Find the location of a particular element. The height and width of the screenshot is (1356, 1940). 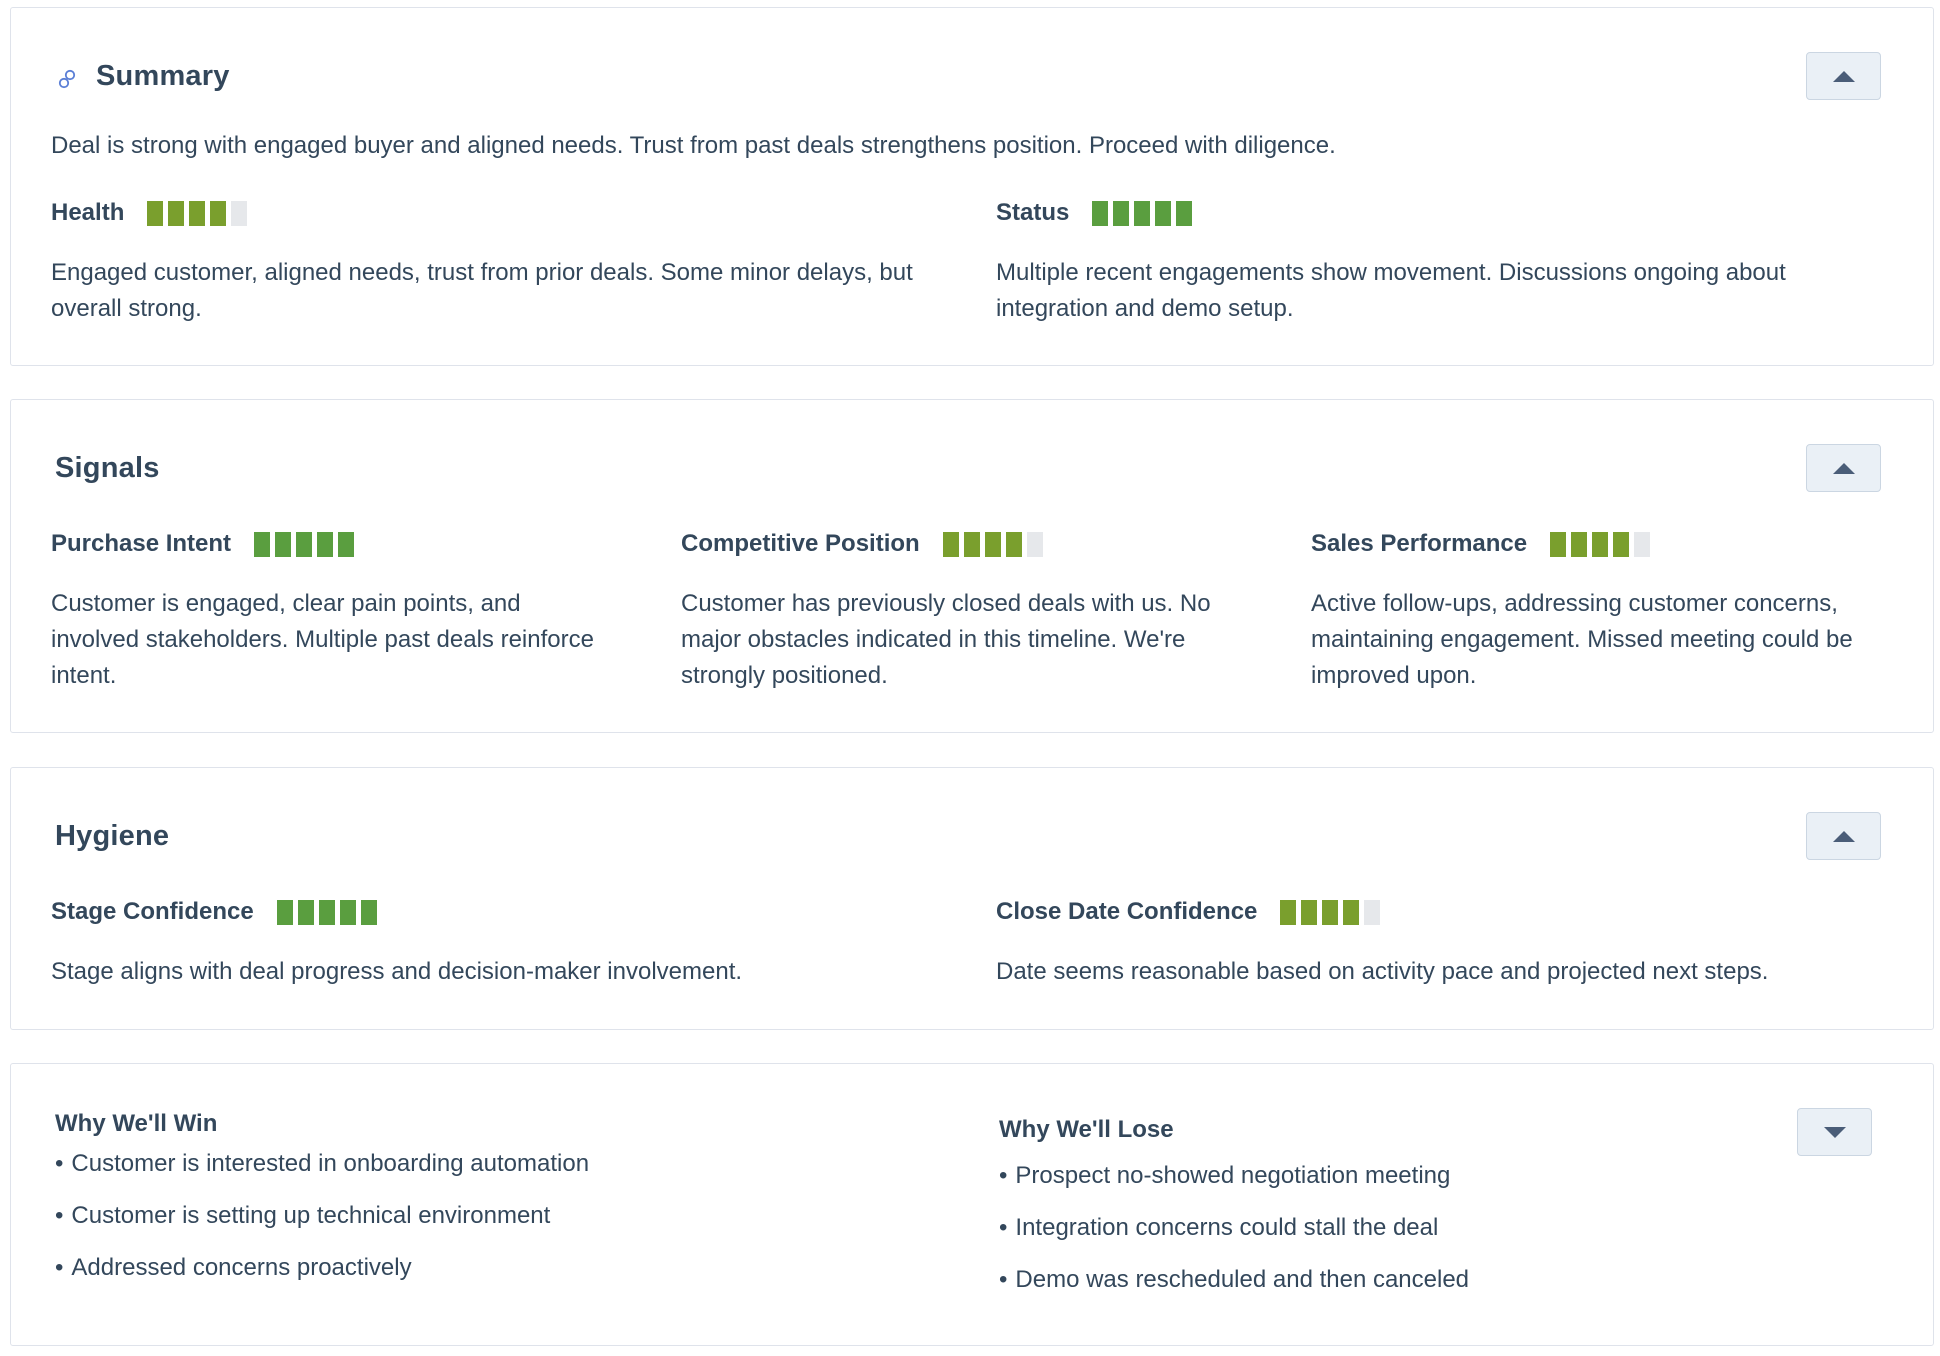

metric-label: Sales Performance is located at coordinates (1419, 543).